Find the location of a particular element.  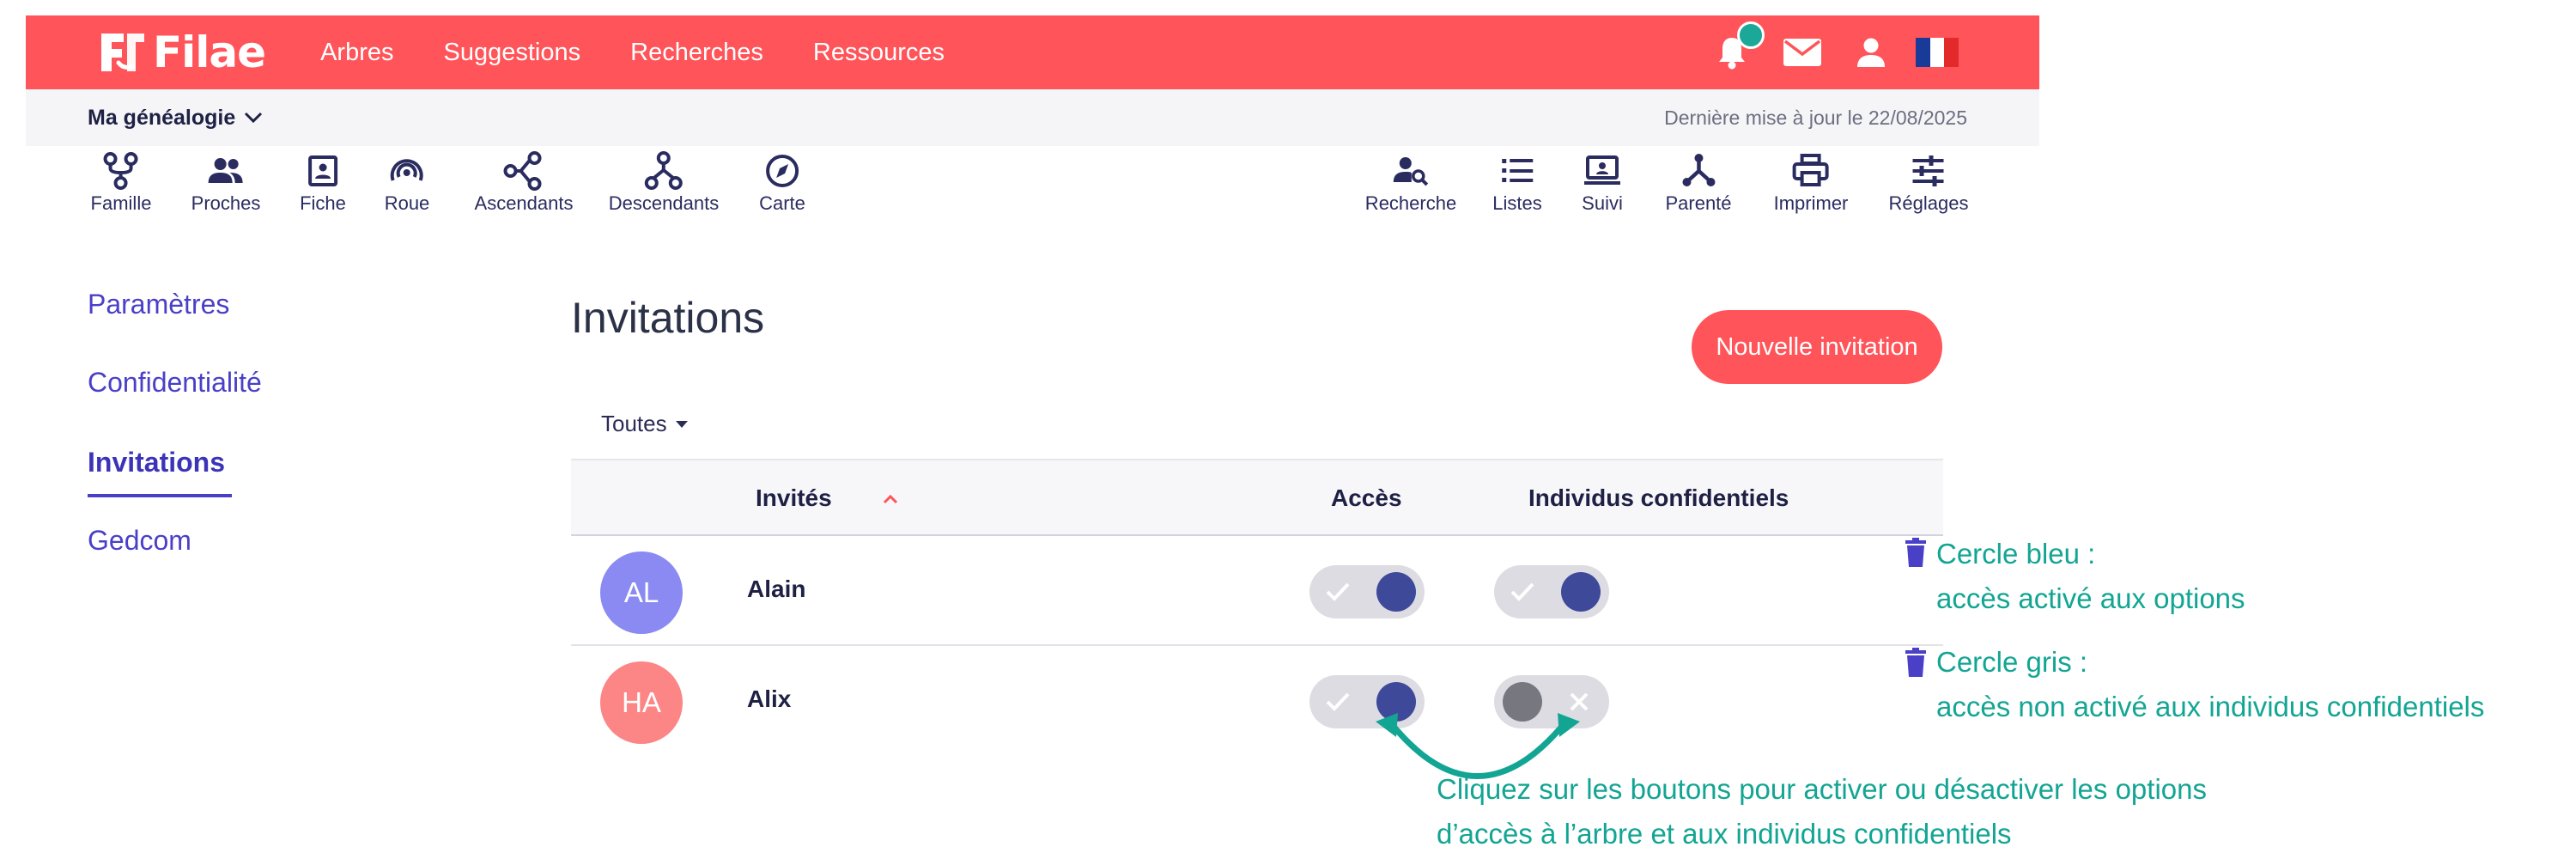

tool-roue: Roue is located at coordinates (407, 182).